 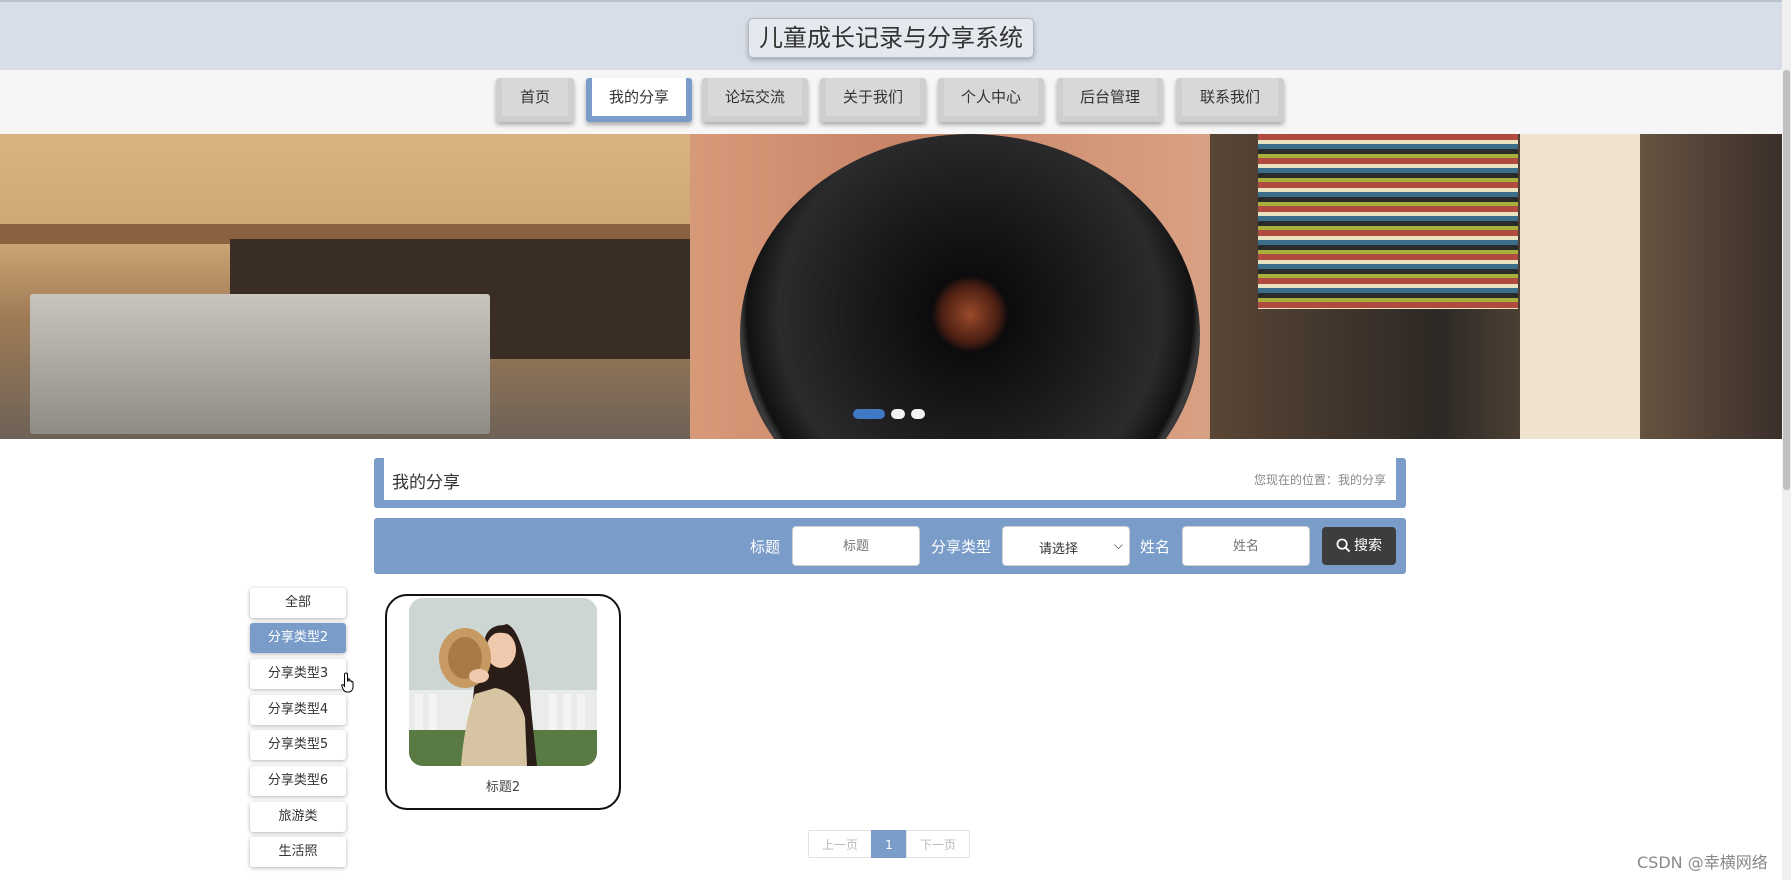 I want to click on nav-item-profile: 个人中心, so click(x=991, y=100).